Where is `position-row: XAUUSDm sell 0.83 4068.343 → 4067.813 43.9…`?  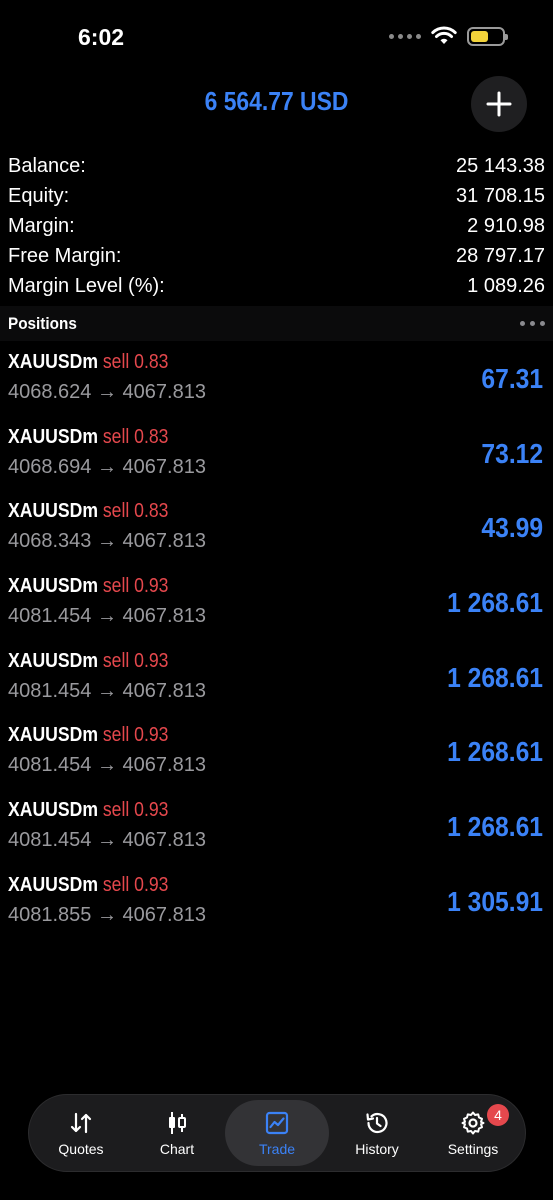 position-row: XAUUSDm sell 0.83 4068.343 → 4067.813 43.9… is located at coordinates (276, 531).